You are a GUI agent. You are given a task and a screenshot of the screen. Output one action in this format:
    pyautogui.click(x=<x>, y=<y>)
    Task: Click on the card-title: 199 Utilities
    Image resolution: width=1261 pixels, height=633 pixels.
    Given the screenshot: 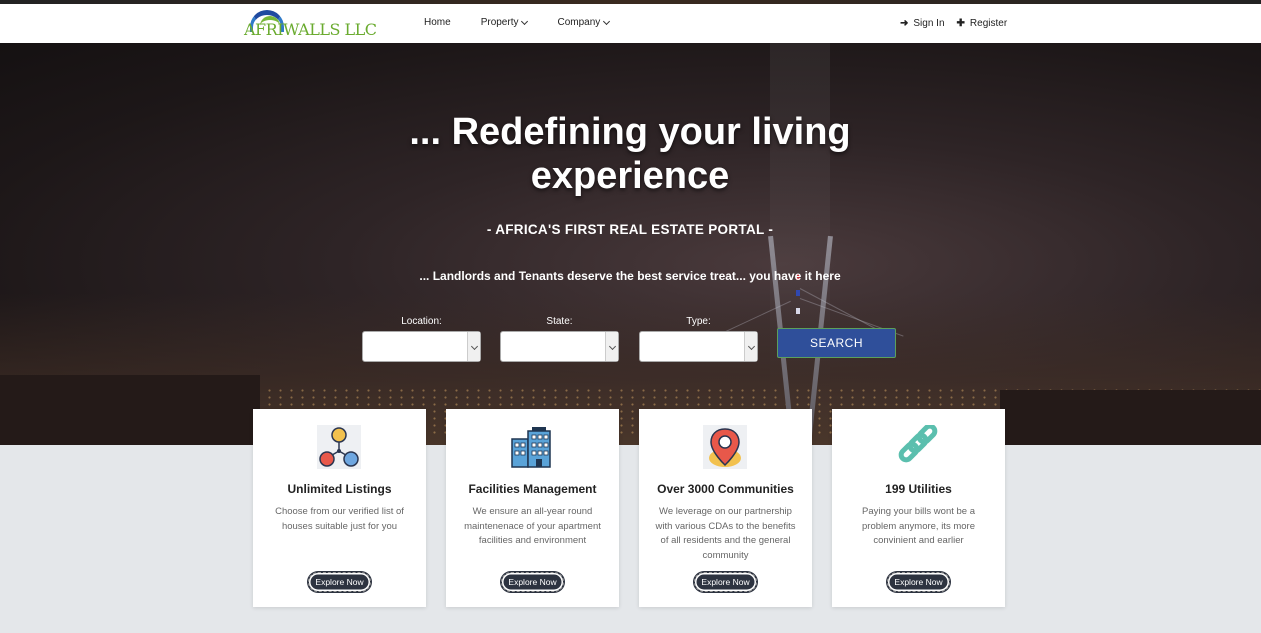 What is the action you would take?
    pyautogui.click(x=918, y=489)
    